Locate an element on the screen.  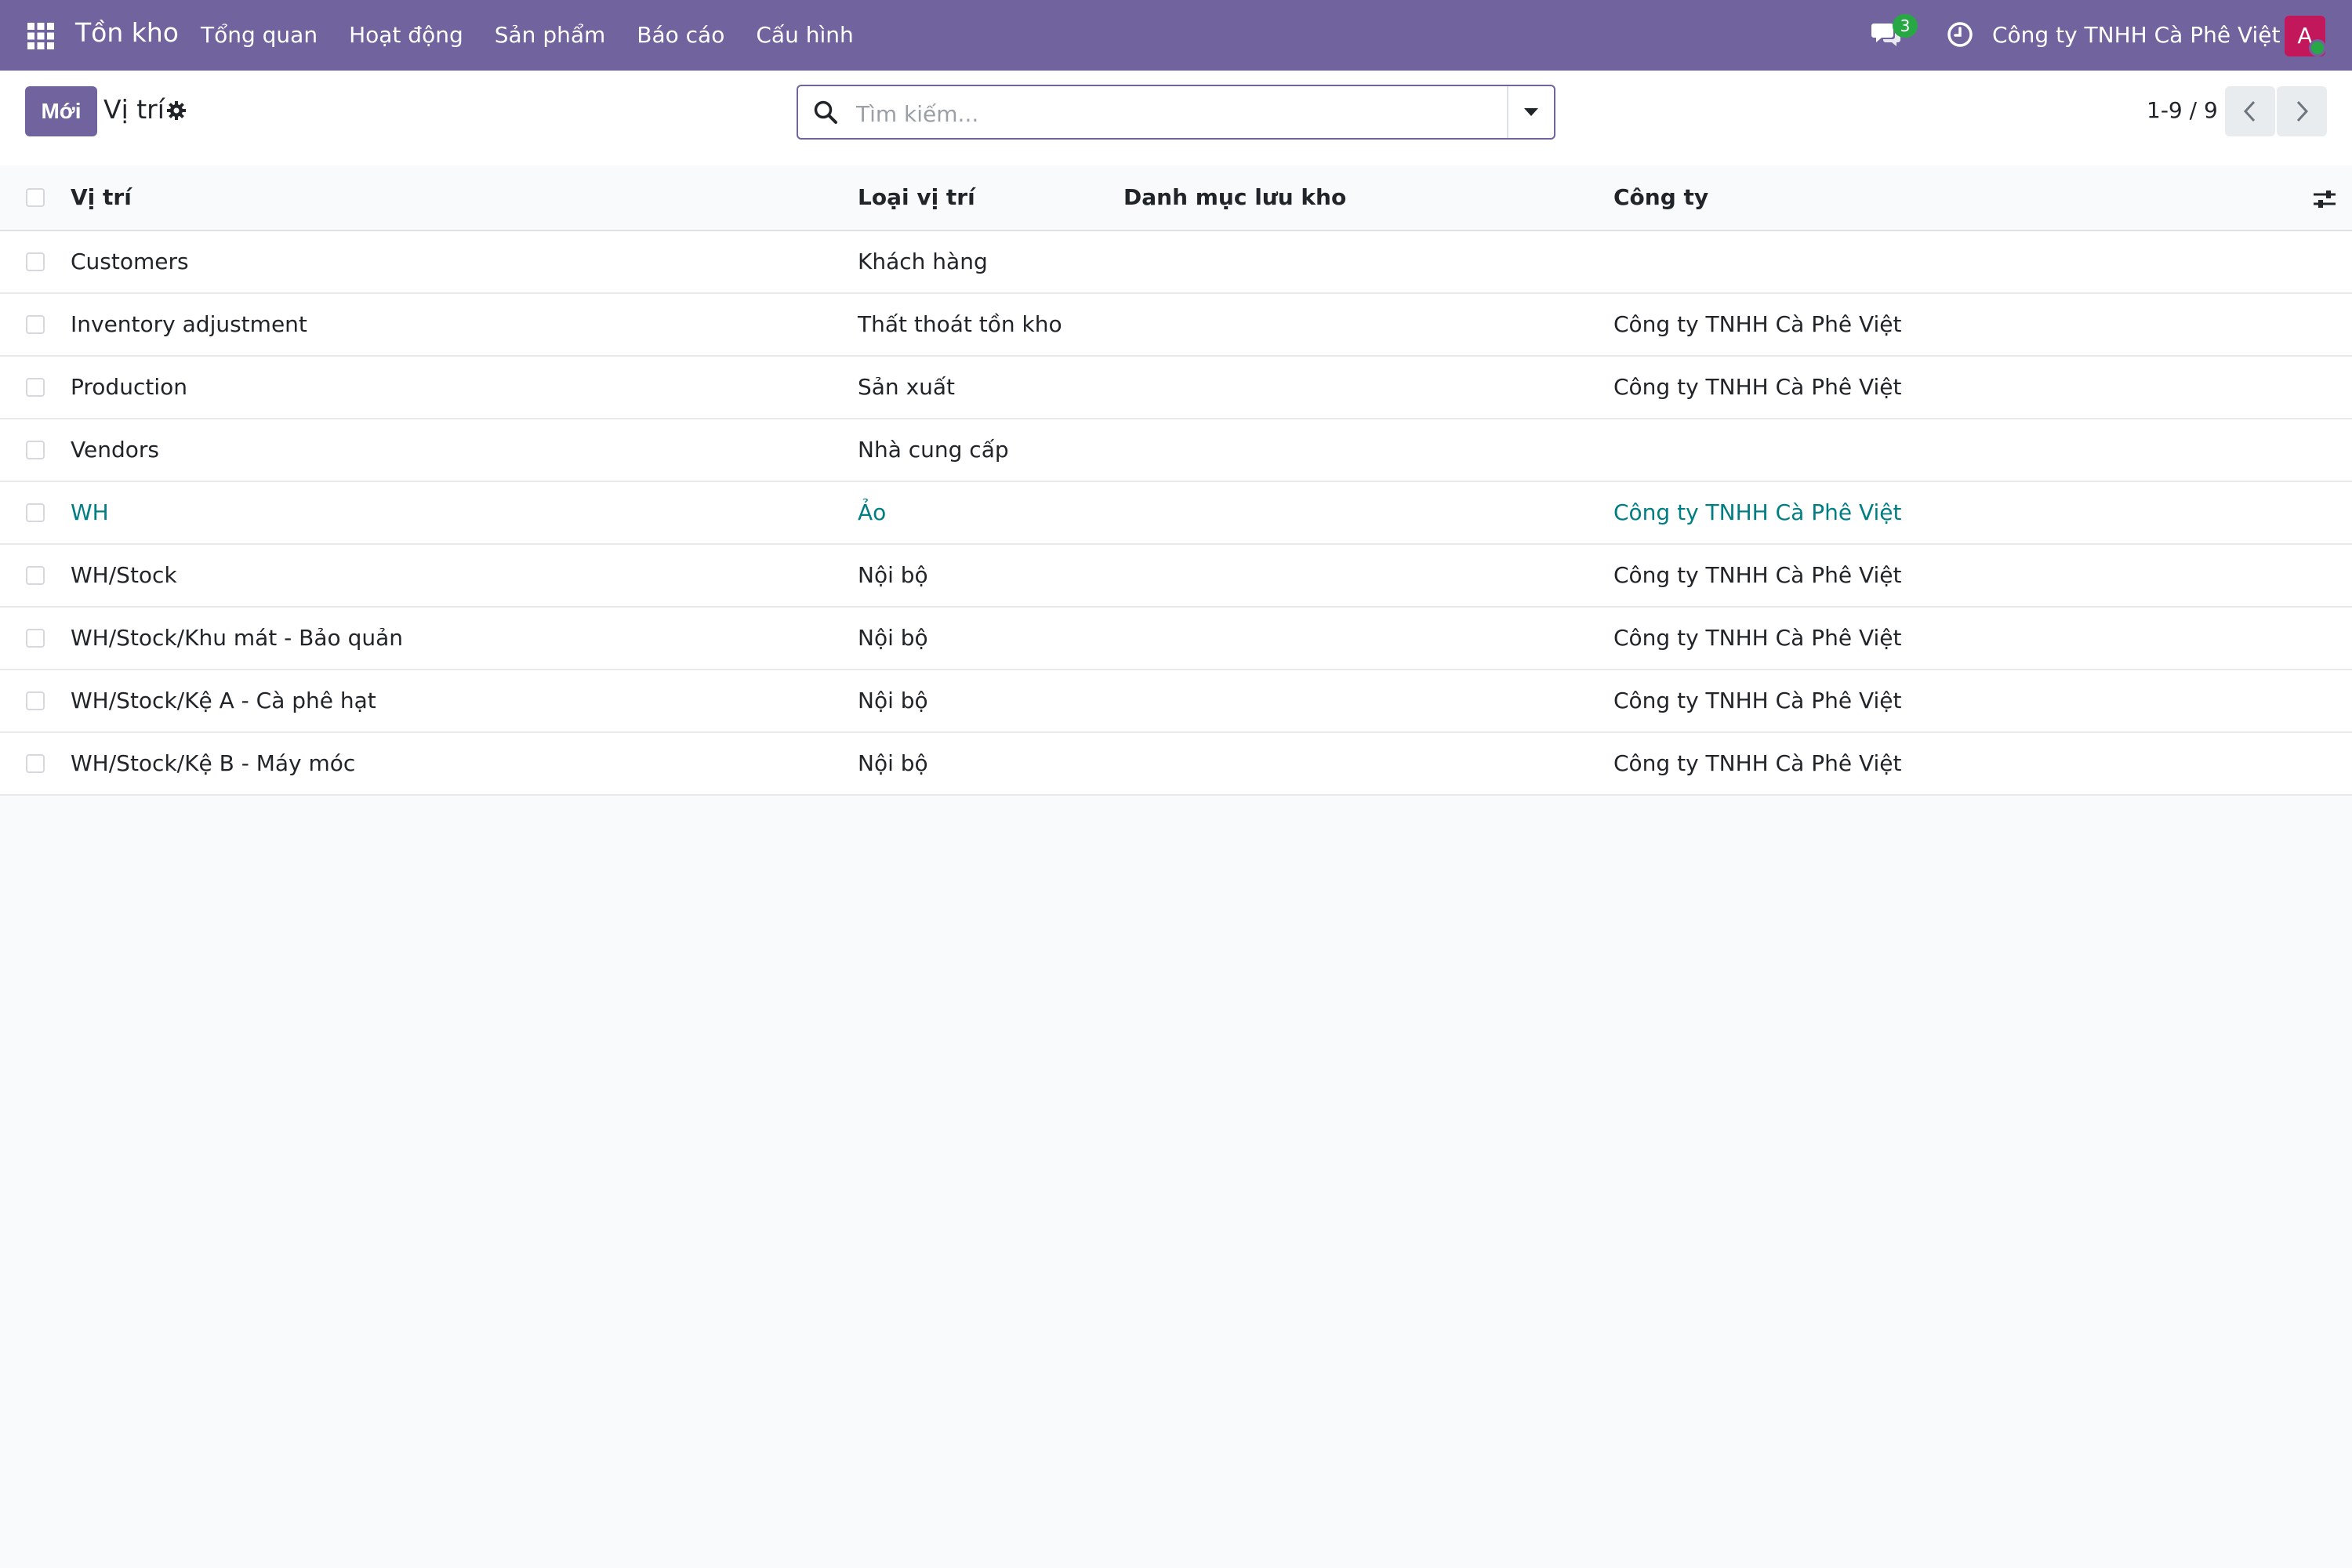
cell-location: WH/Stock/Kệ B - Máy móc is located at coordinates (213, 763).